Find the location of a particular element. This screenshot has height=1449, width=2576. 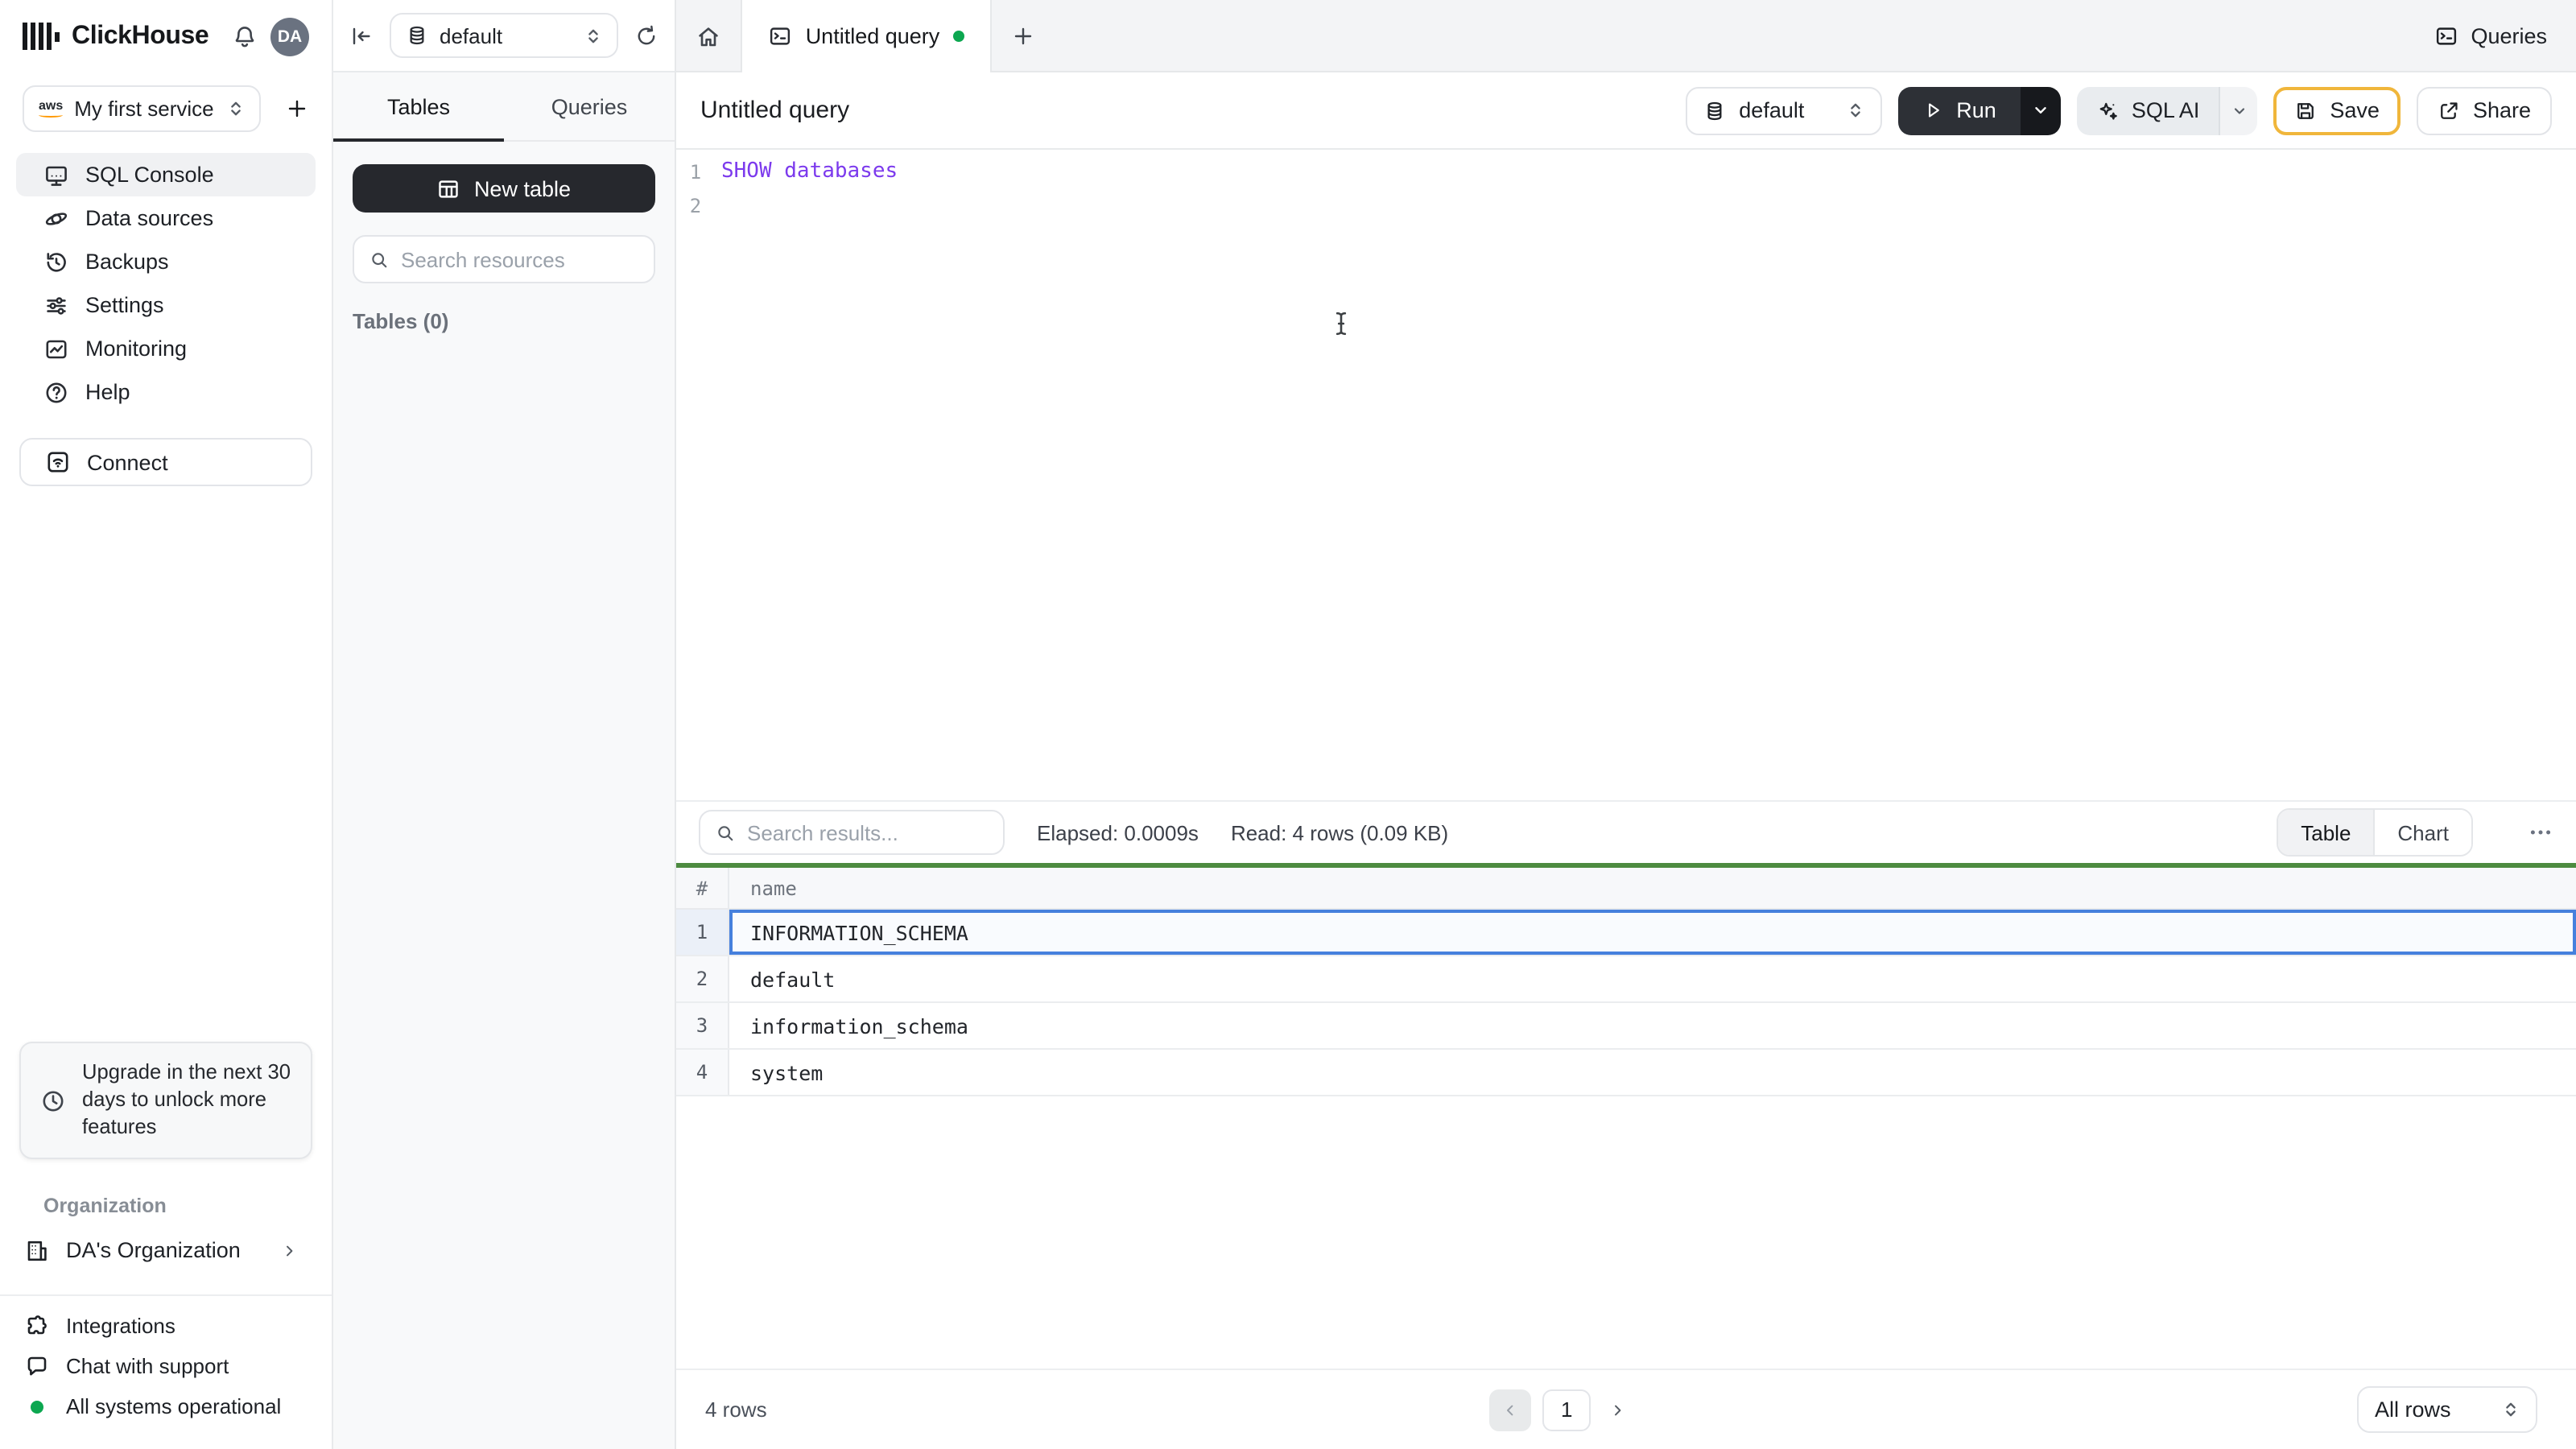

line-number: 2 is located at coordinates (695, 205).